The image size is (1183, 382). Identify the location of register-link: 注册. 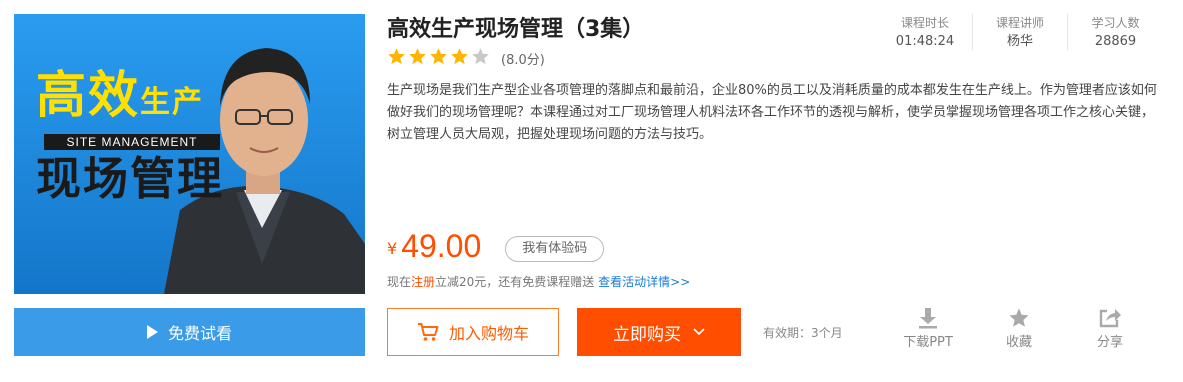
(423, 282).